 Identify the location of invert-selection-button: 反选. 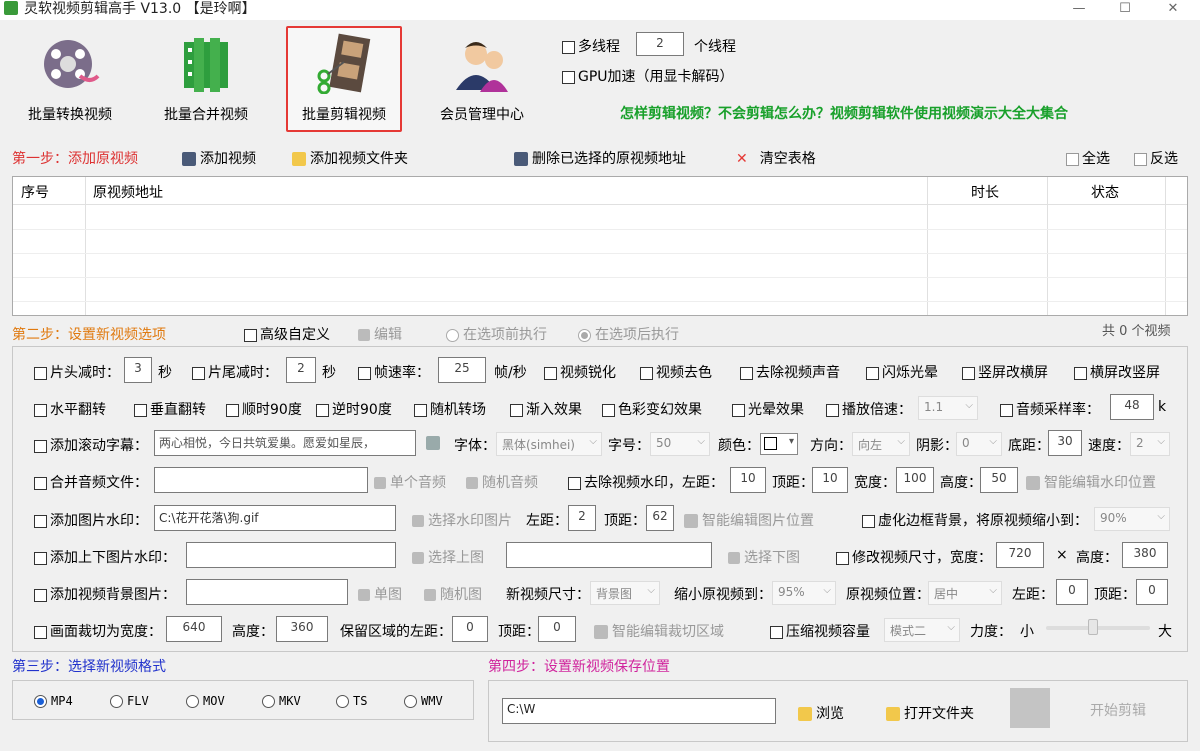
(1156, 158).